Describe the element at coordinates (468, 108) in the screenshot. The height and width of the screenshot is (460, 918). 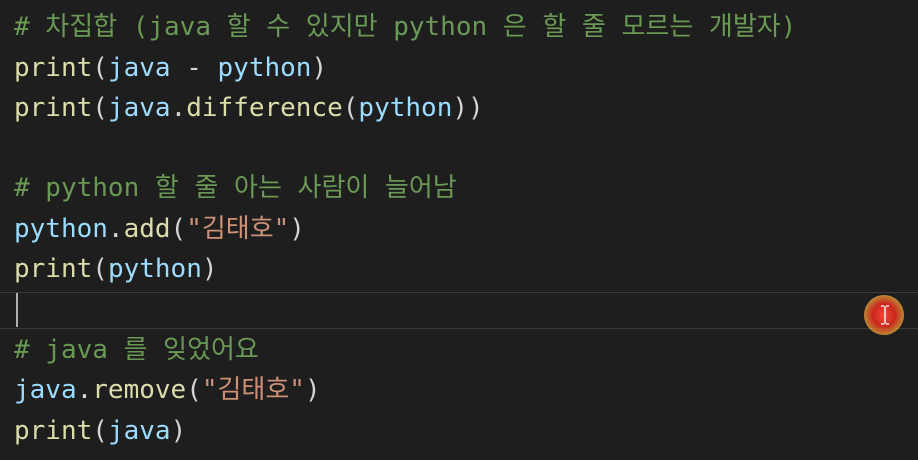
I see `code-token: ))` at that location.